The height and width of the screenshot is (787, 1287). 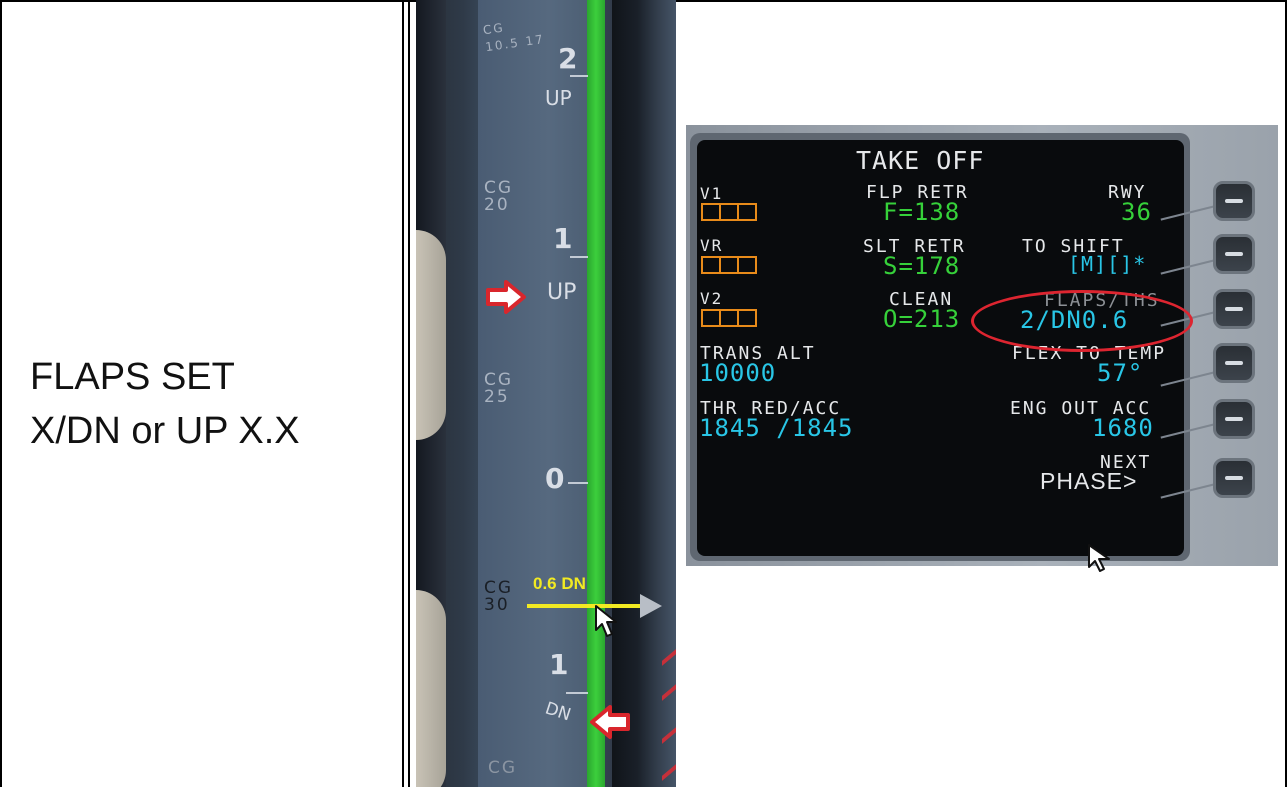 I want to click on lsk-right-3-button, so click(x=1234, y=309).